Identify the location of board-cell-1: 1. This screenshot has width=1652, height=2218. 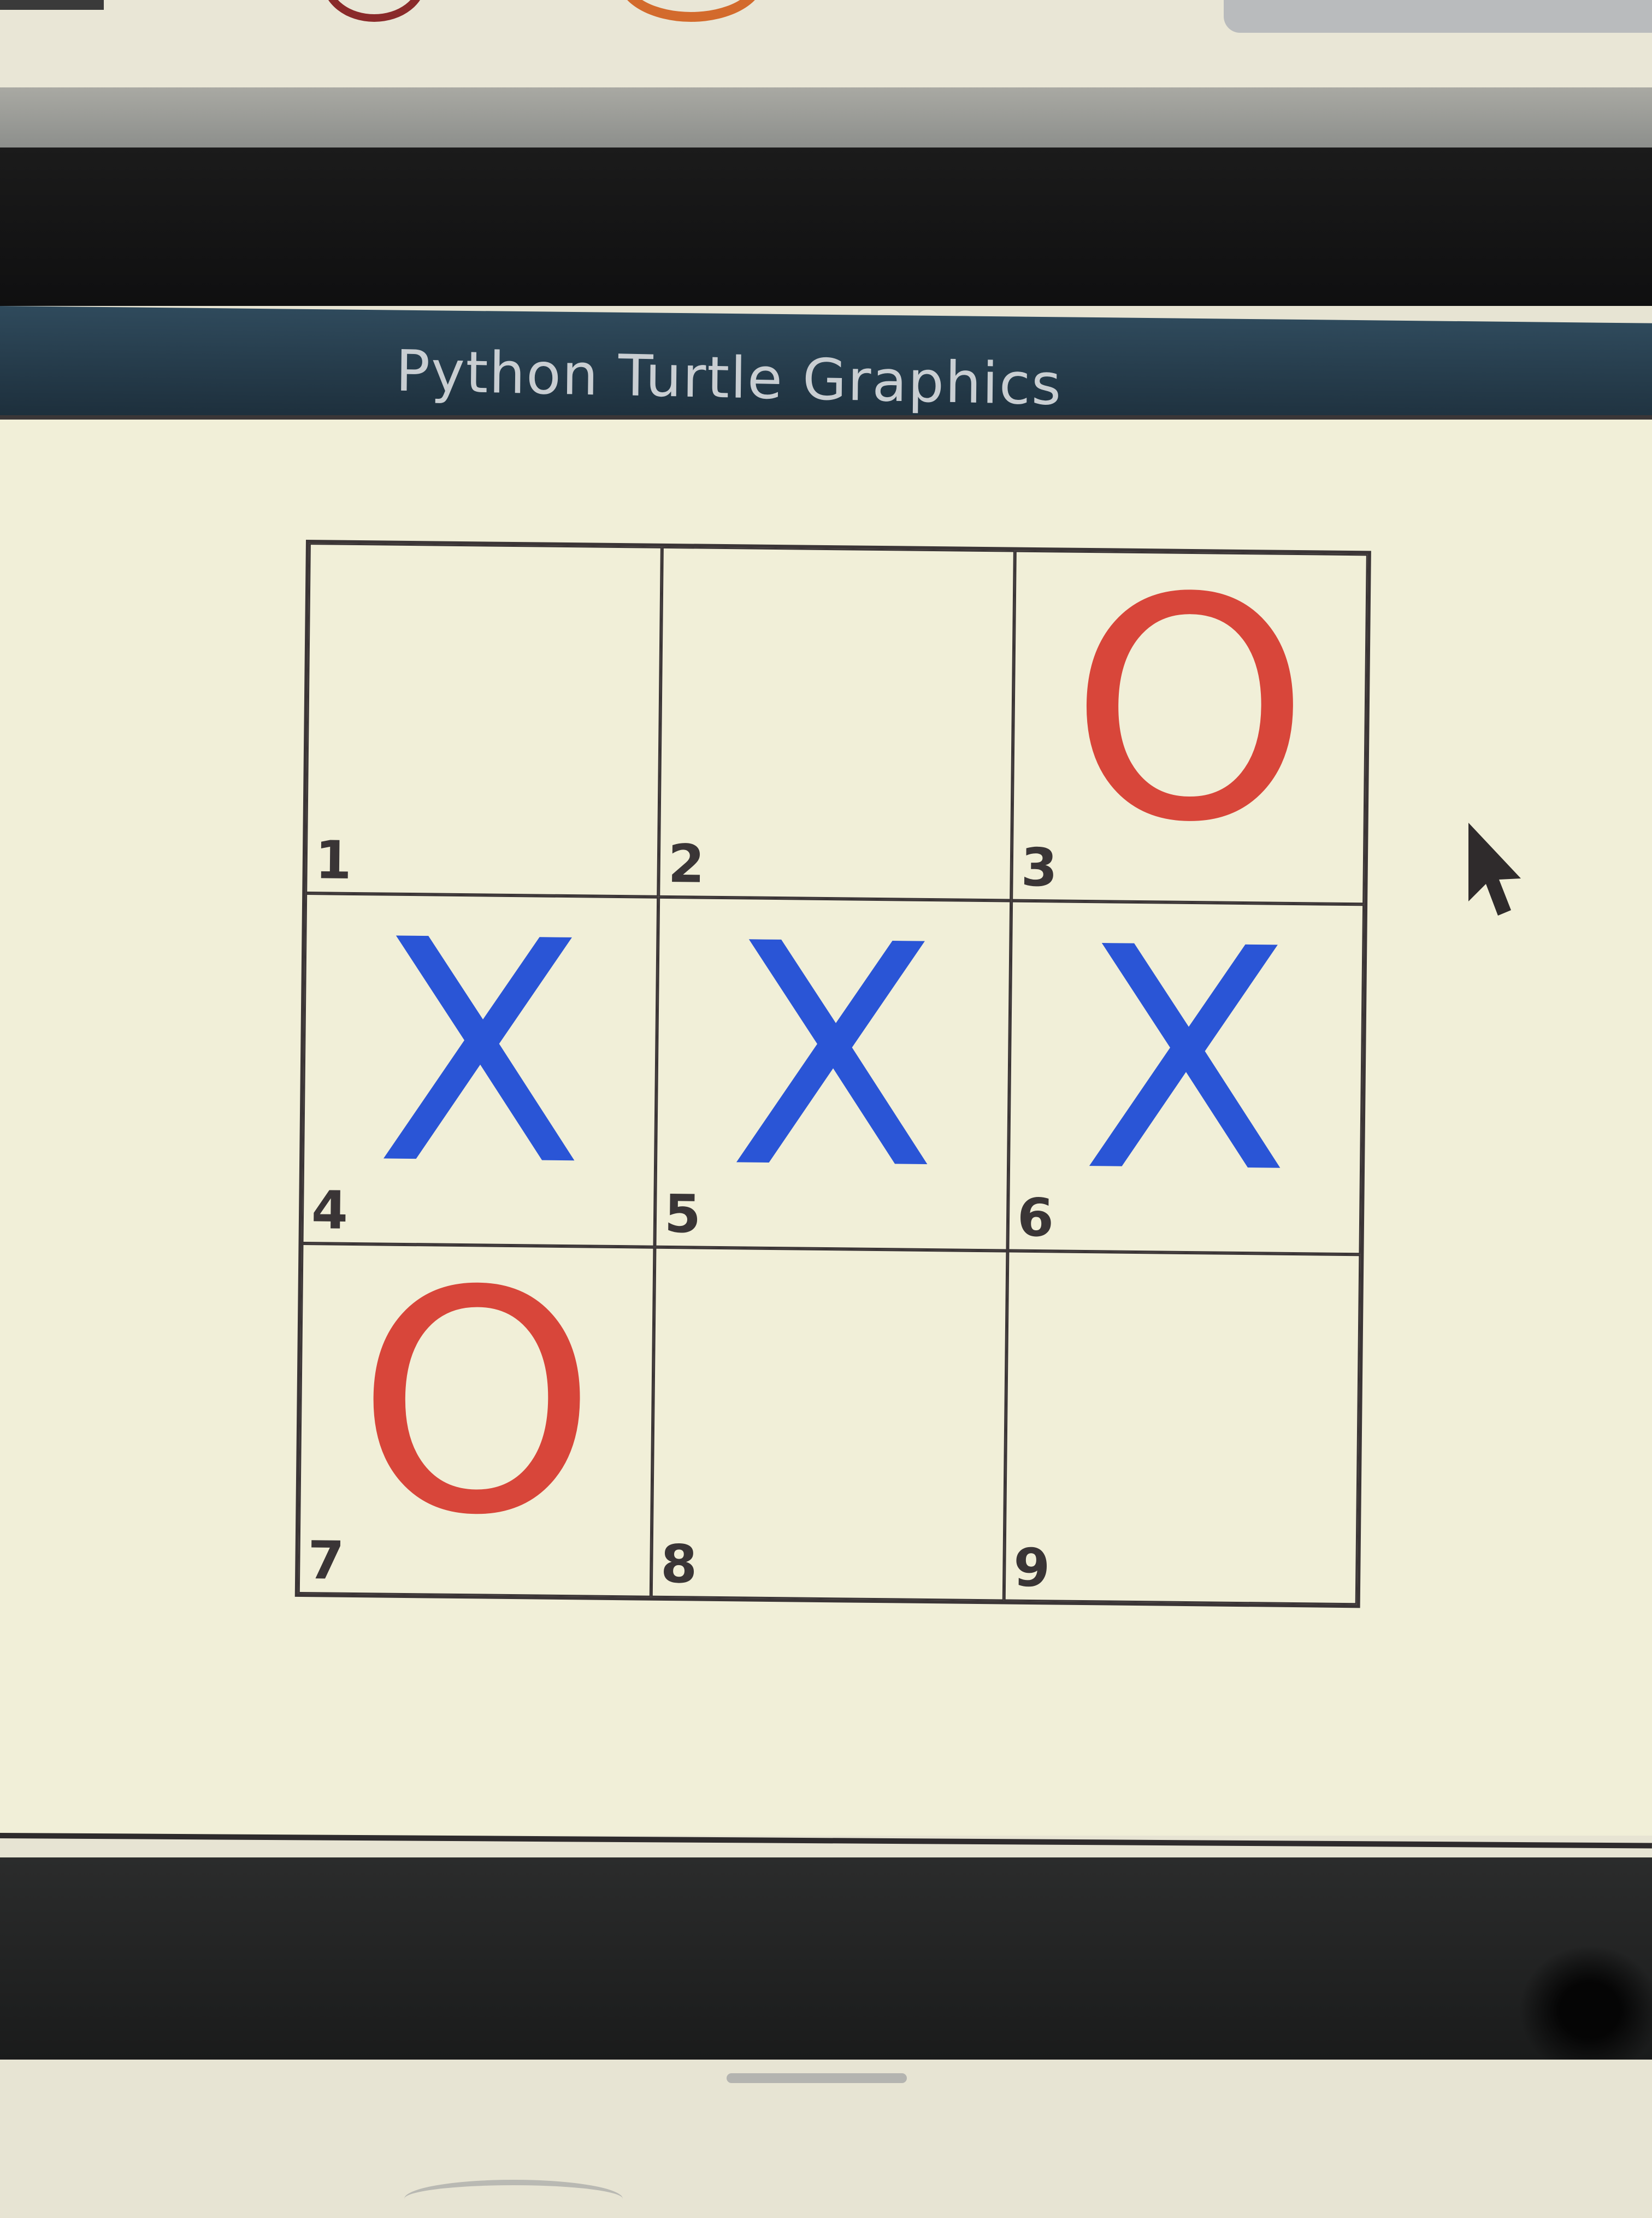
(483, 720).